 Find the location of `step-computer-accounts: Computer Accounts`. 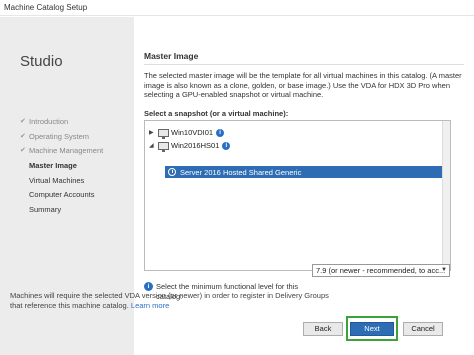

step-computer-accounts: Computer Accounts is located at coordinates (62, 195).